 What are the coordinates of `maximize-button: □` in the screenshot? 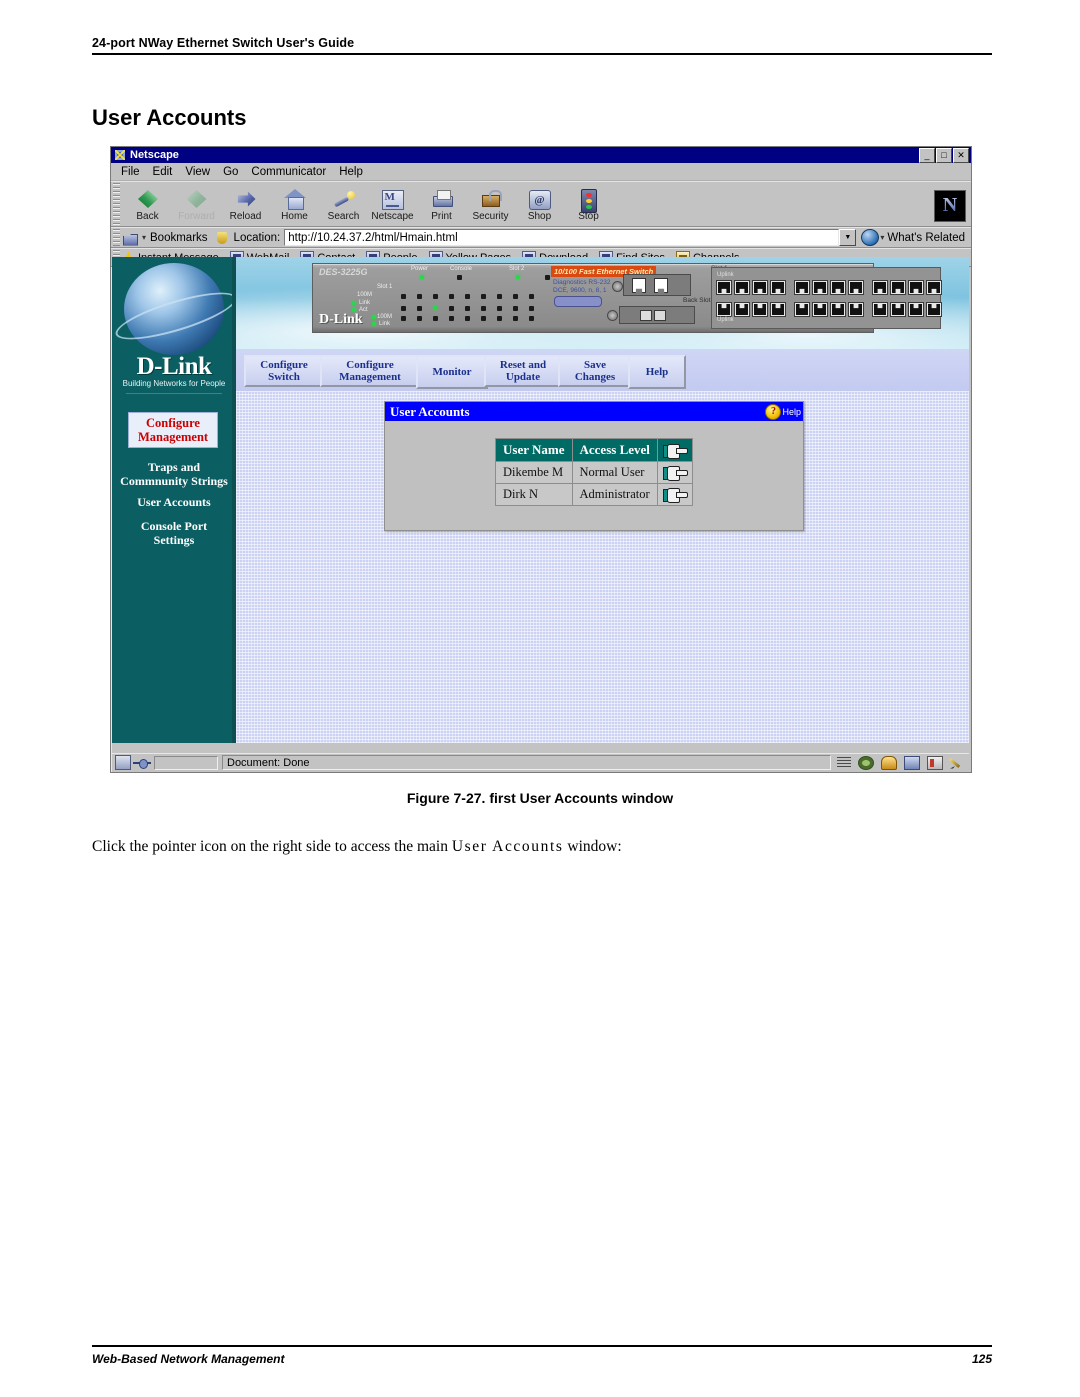 It's located at (944, 155).